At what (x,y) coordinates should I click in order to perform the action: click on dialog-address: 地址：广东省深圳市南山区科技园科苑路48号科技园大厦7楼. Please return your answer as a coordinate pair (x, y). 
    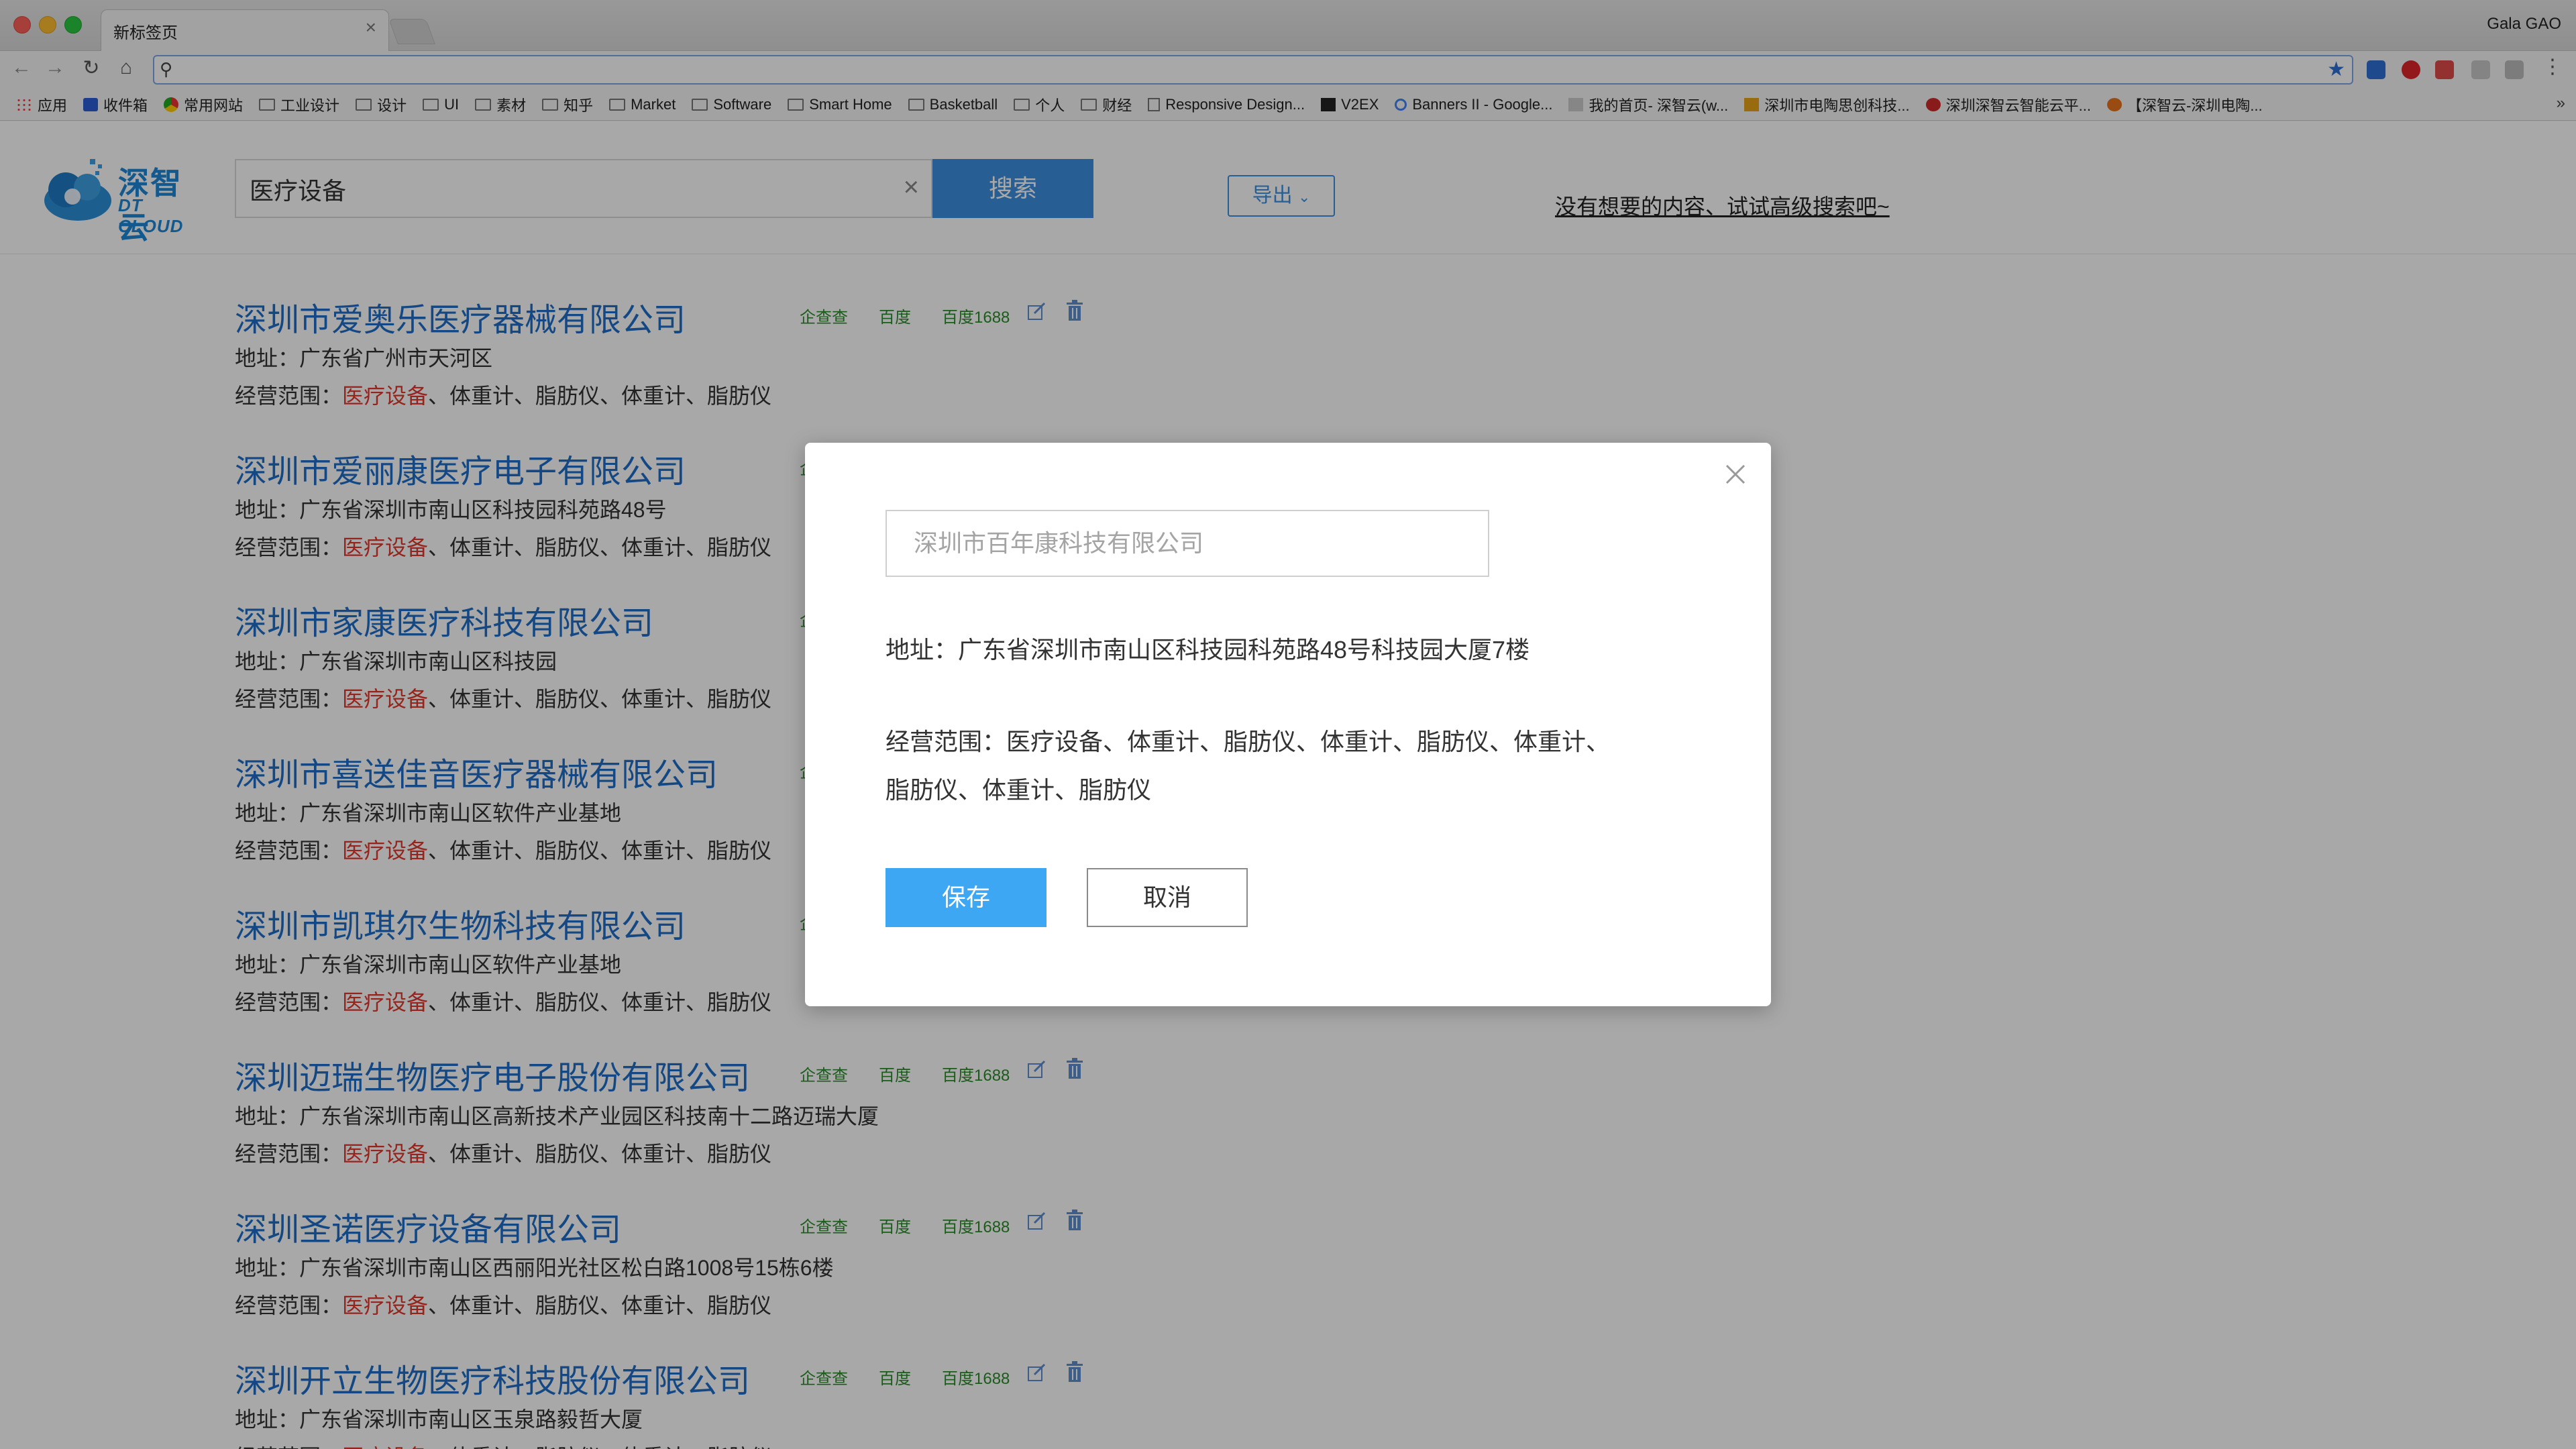
    Looking at the image, I should click on (1207, 649).